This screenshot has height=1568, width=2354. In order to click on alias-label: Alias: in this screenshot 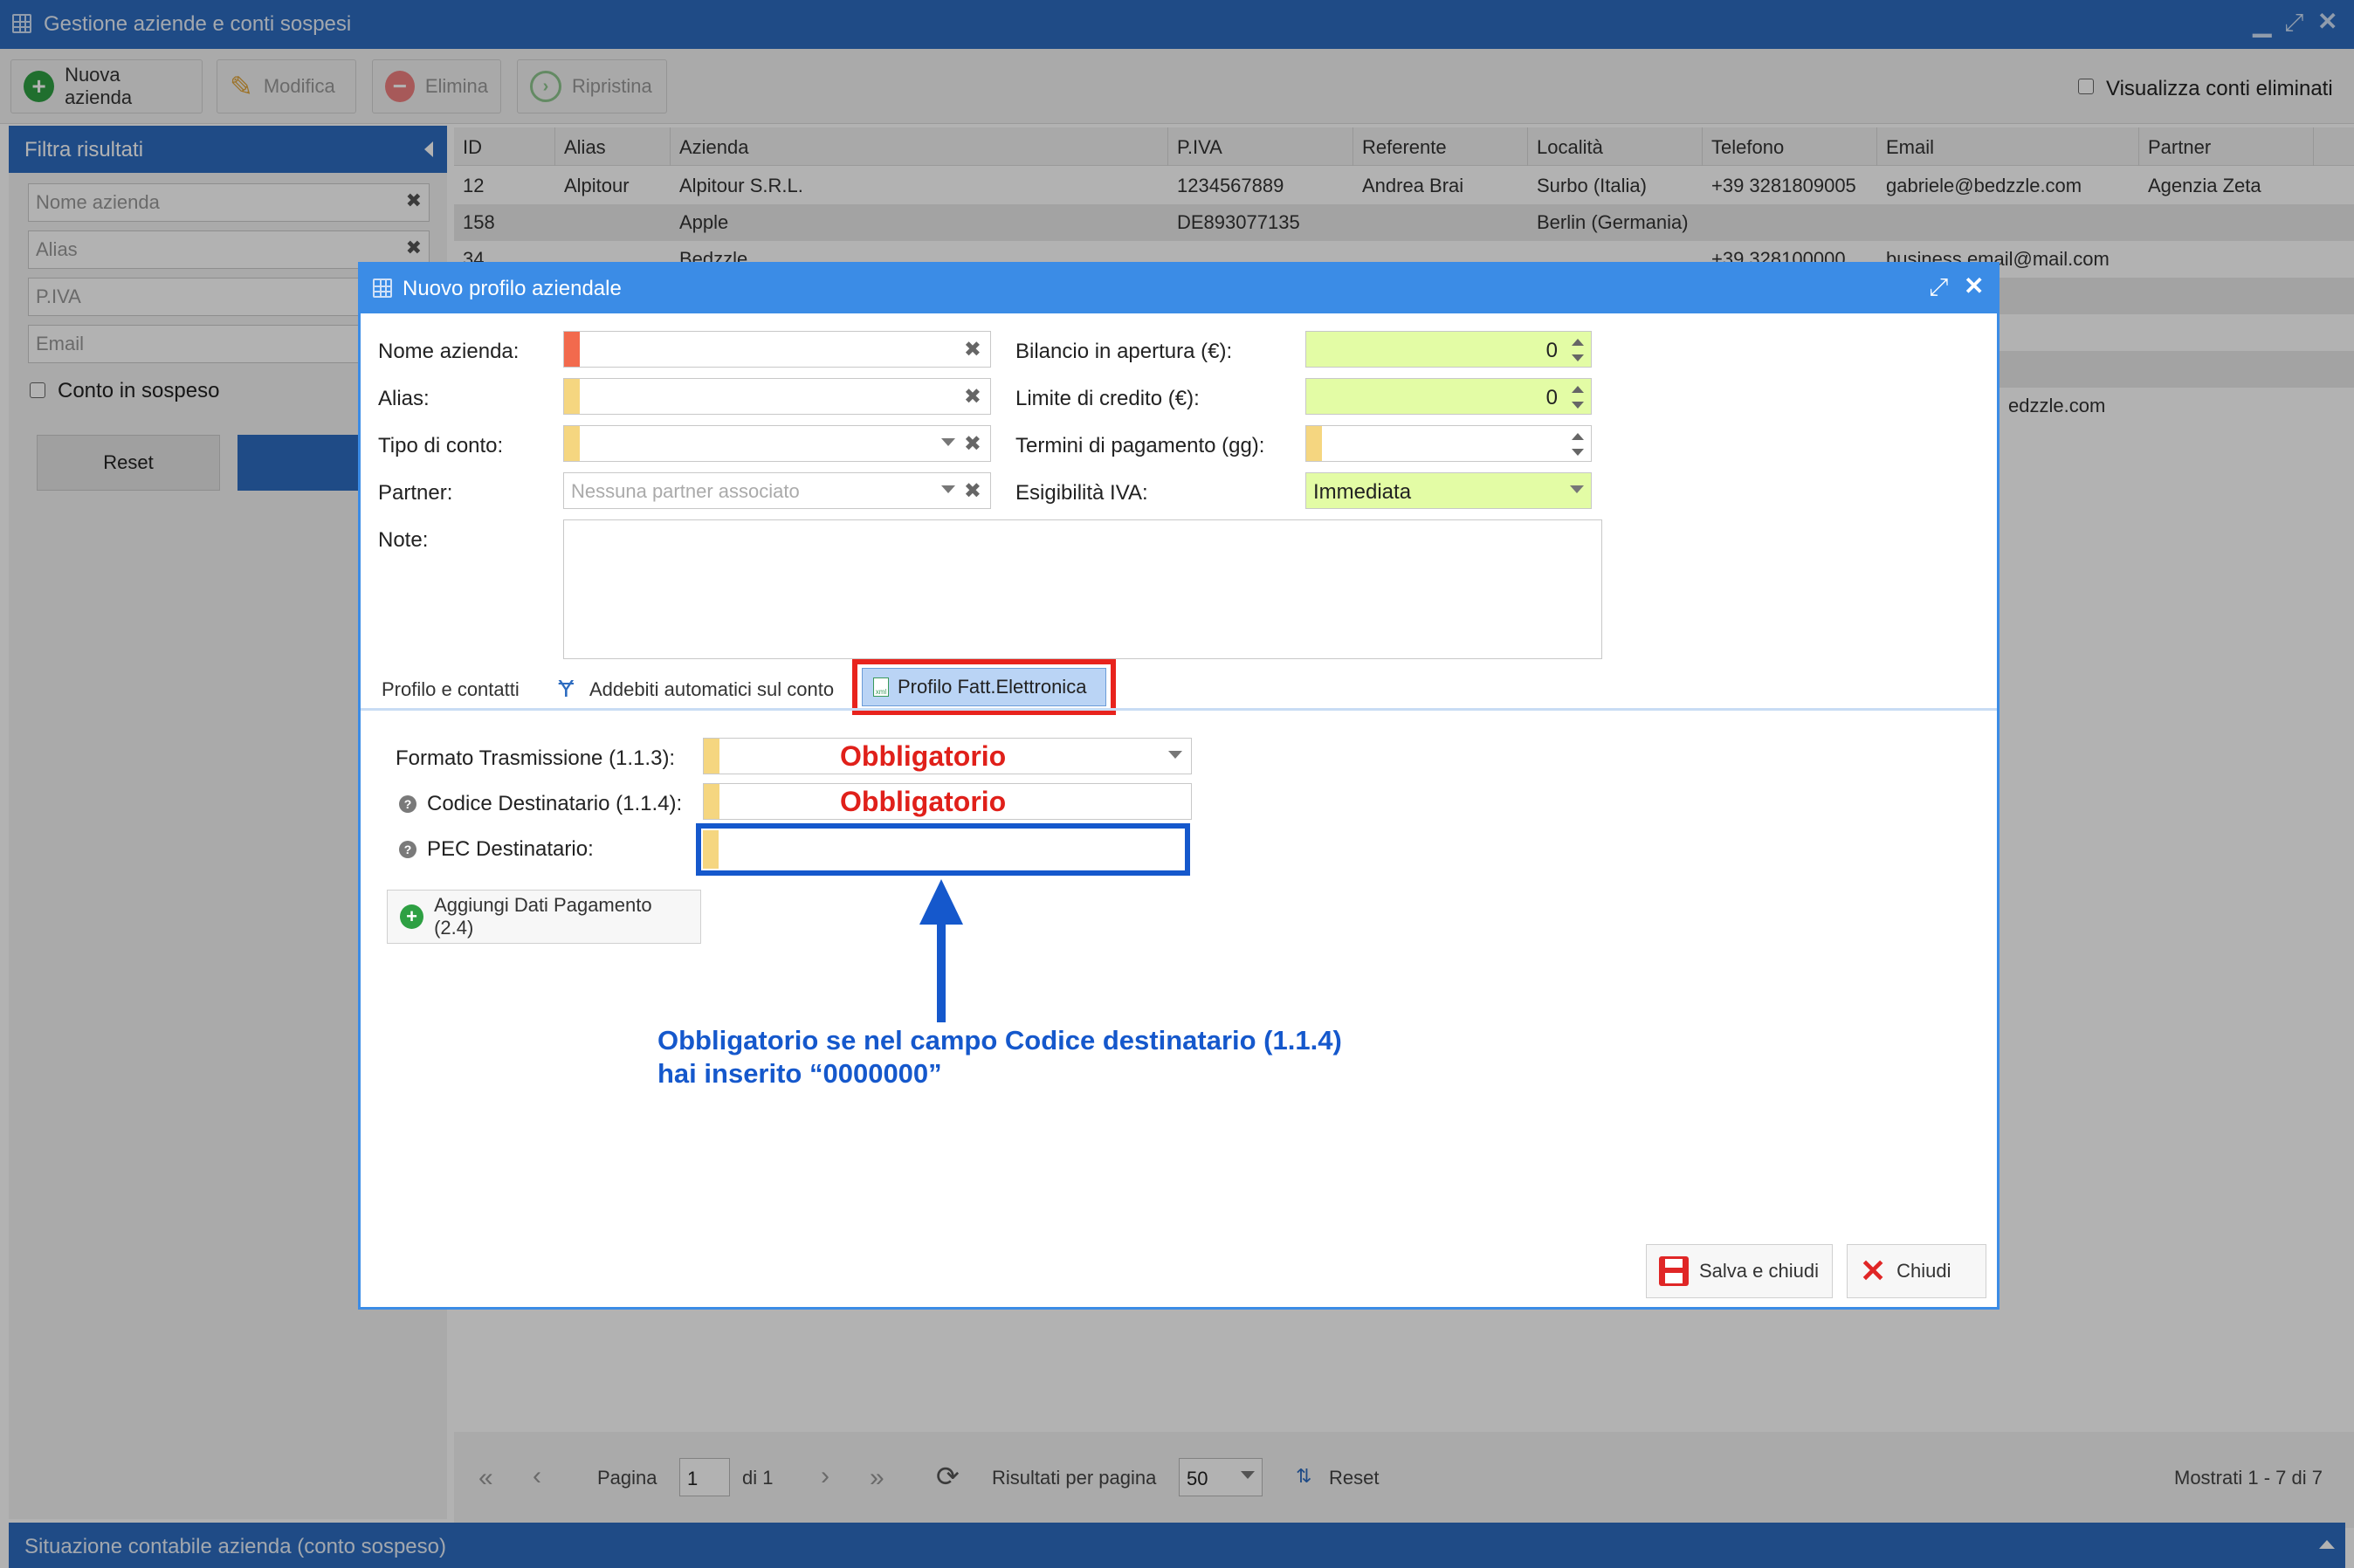, I will do `click(404, 399)`.